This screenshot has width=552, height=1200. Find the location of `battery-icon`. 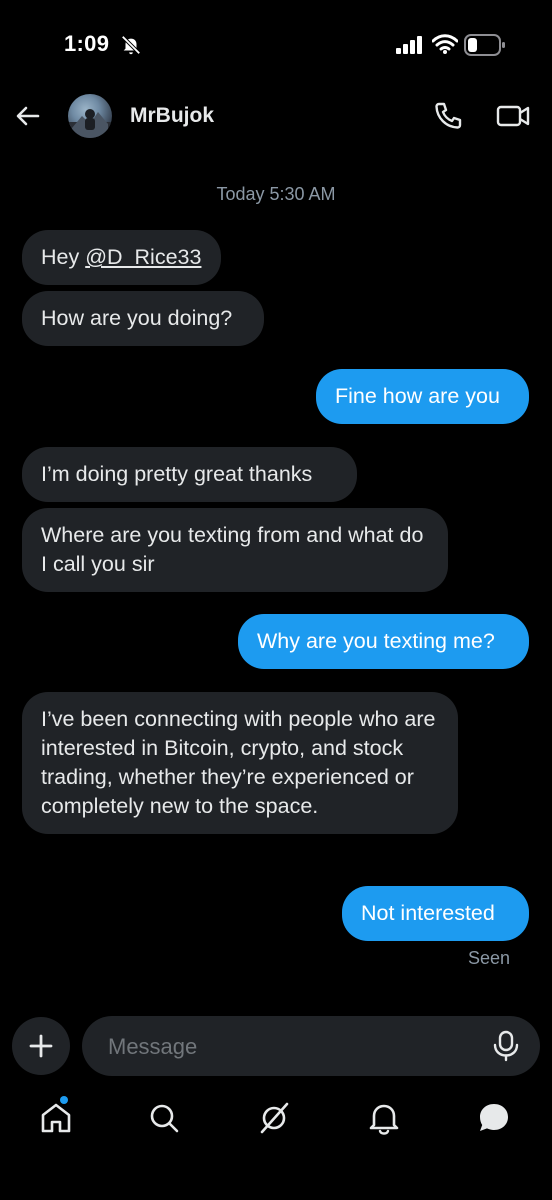

battery-icon is located at coordinates (484, 45).